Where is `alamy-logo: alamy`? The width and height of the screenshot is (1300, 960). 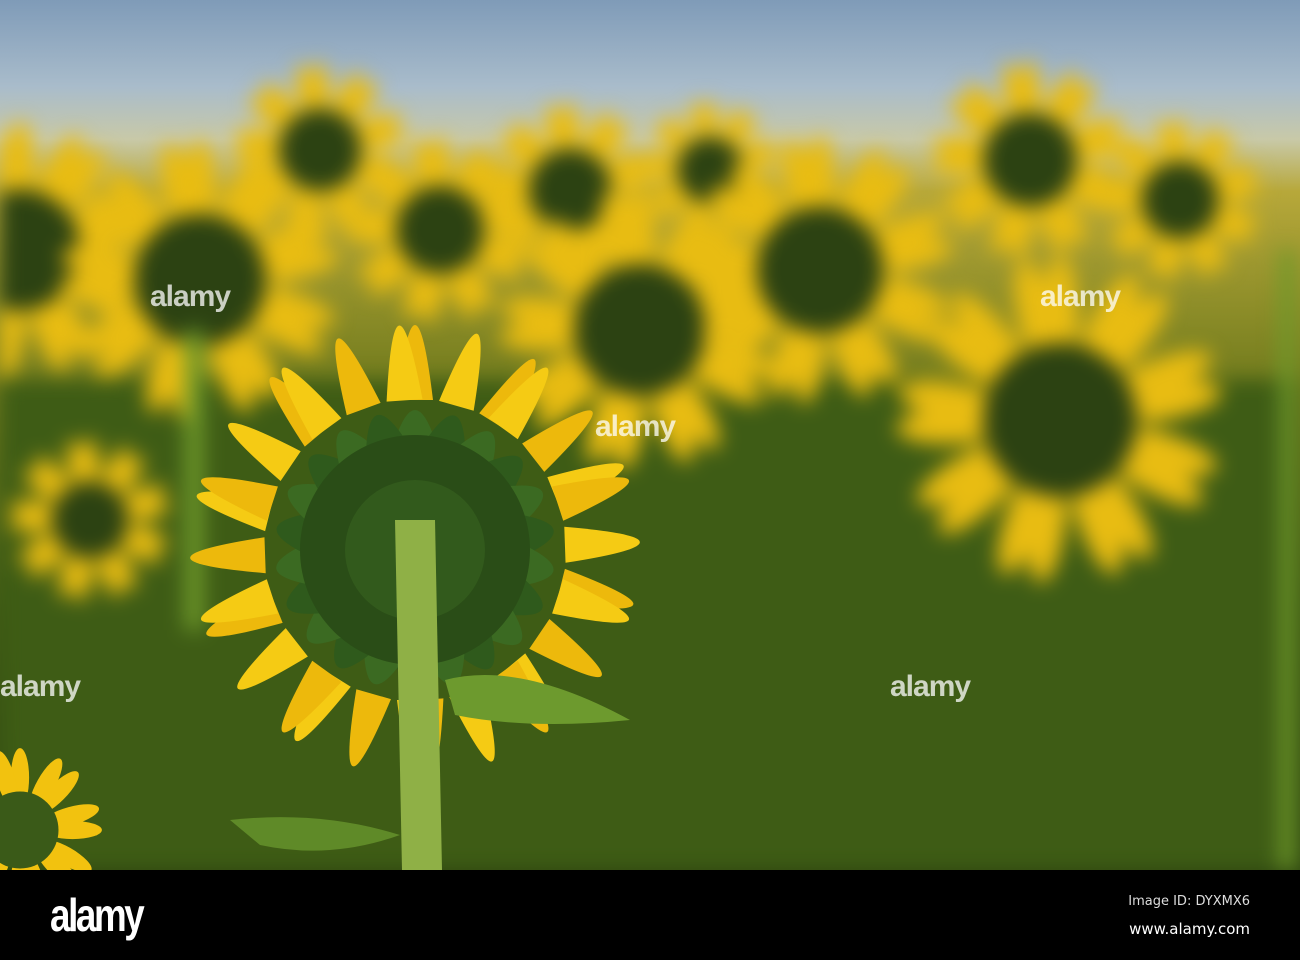
alamy-logo: alamy is located at coordinates (97, 915).